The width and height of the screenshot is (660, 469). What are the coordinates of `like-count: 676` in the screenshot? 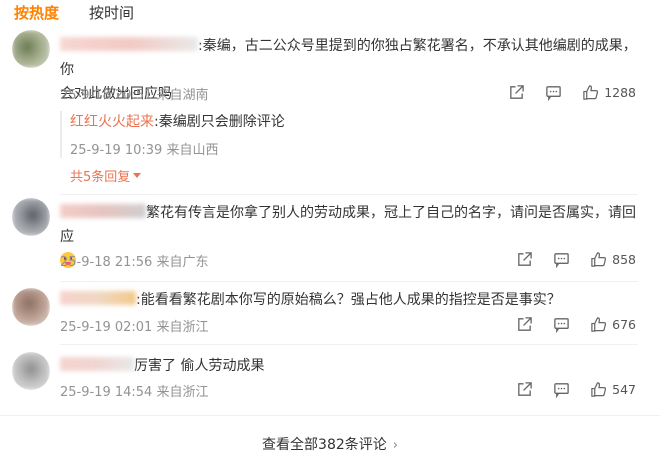 It's located at (624, 324).